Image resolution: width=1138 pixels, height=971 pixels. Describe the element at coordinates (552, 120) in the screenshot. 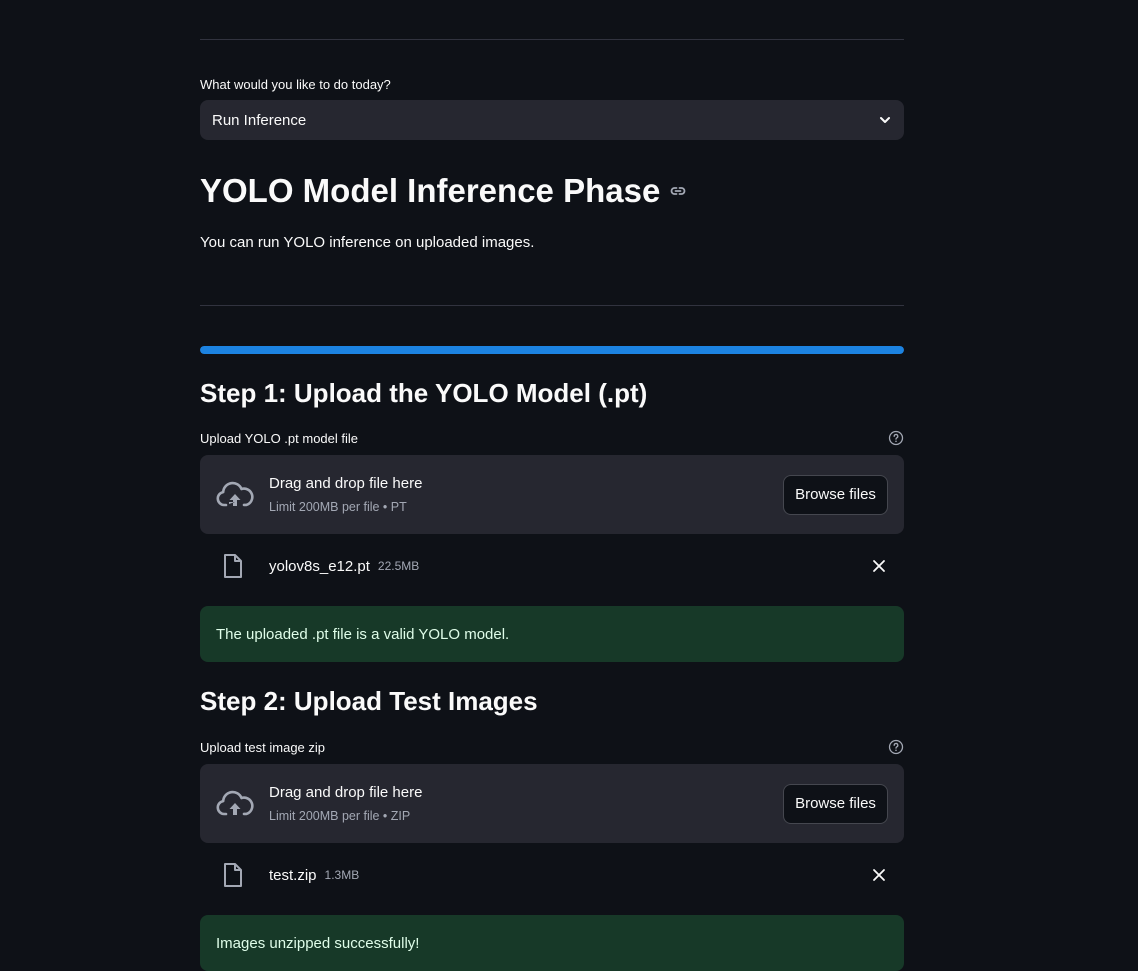

I see `action-select: Run Inference` at that location.